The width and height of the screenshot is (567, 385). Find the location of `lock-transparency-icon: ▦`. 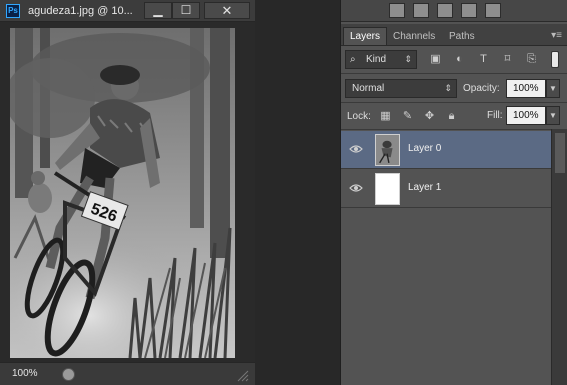

lock-transparency-icon: ▦ is located at coordinates (385, 116).